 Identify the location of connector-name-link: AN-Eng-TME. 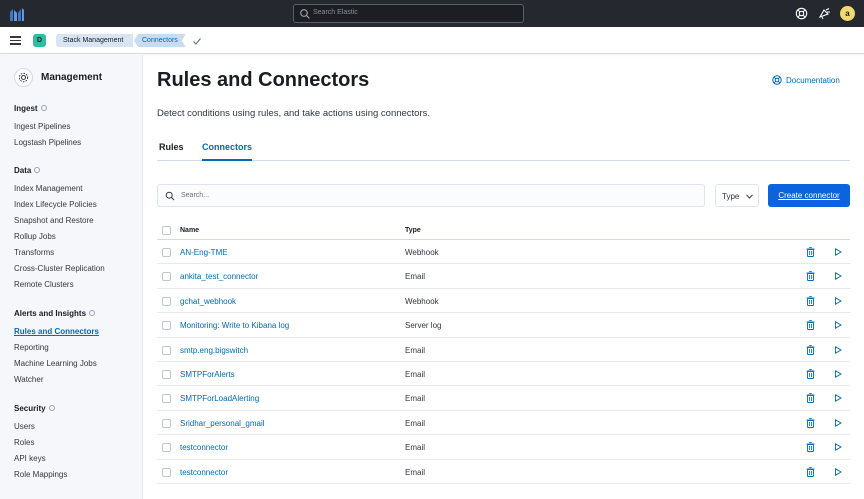
(204, 252).